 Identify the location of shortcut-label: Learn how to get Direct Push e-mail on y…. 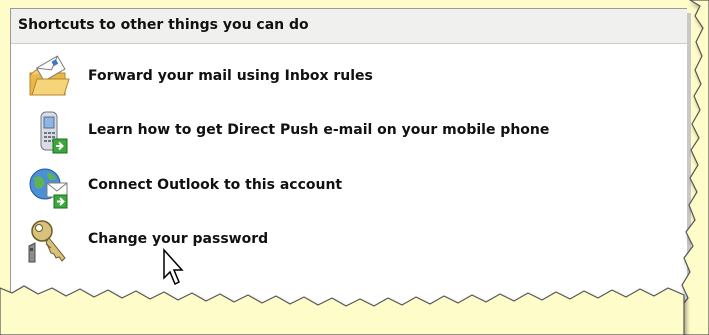
(319, 130).